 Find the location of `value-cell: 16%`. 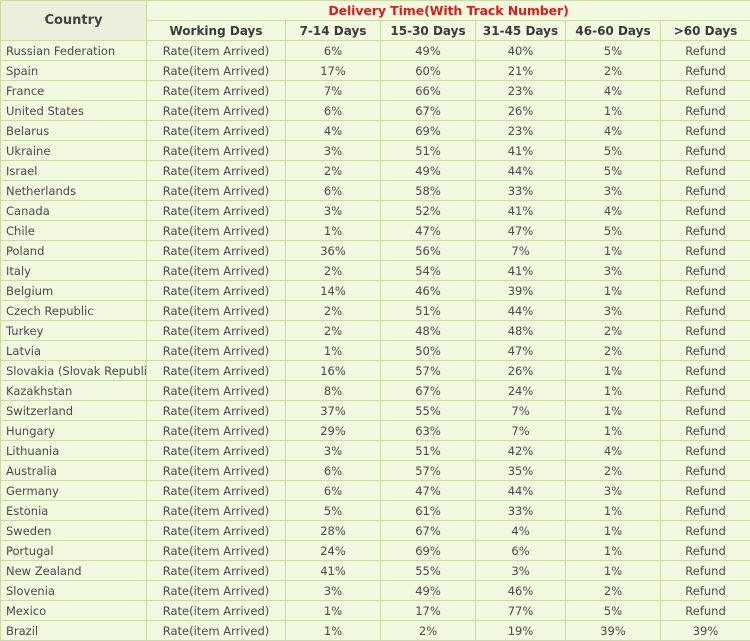

value-cell: 16% is located at coordinates (333, 371).